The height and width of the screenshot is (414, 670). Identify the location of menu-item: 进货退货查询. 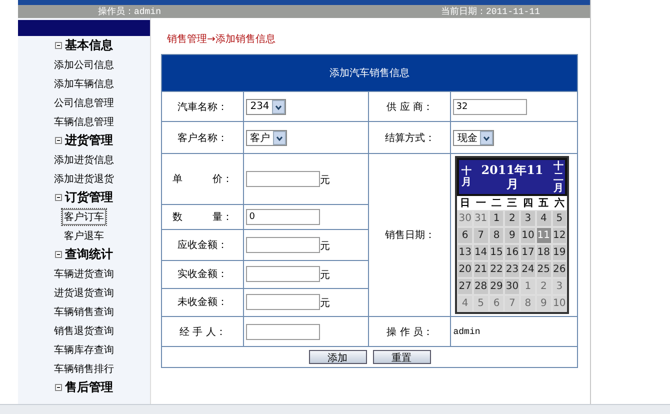
(84, 293).